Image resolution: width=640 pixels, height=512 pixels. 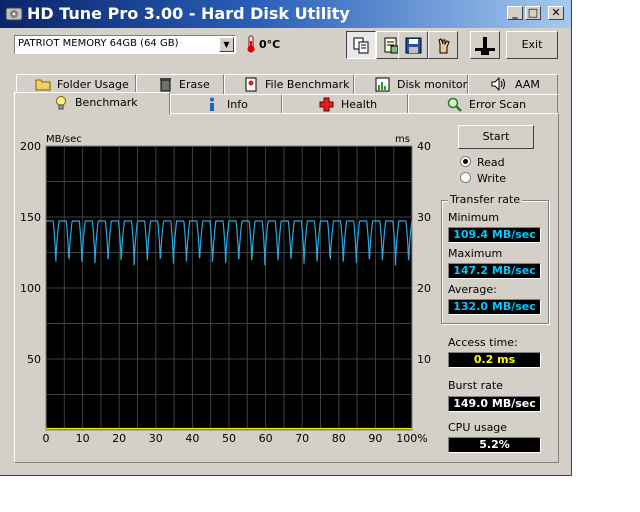 What do you see at coordinates (491, 162) in the screenshot?
I see `read-label: Read` at bounding box center [491, 162].